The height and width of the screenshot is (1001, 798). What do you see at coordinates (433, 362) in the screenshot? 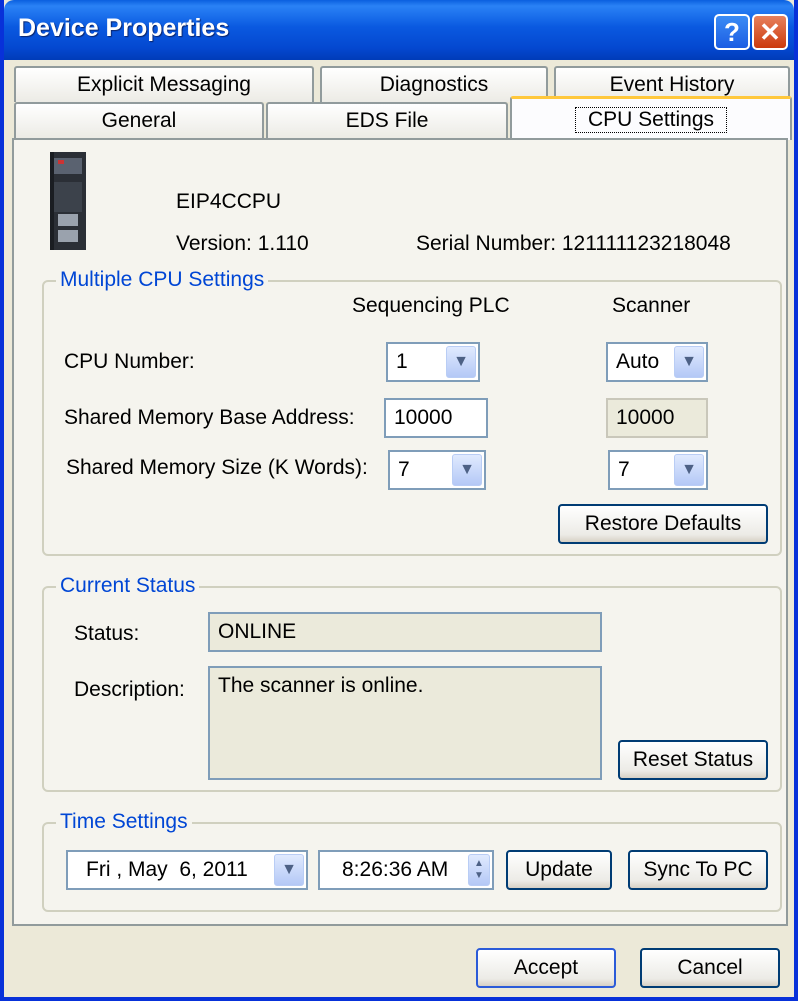
I see `seq-cpu-number-select: 1 ▼` at bounding box center [433, 362].